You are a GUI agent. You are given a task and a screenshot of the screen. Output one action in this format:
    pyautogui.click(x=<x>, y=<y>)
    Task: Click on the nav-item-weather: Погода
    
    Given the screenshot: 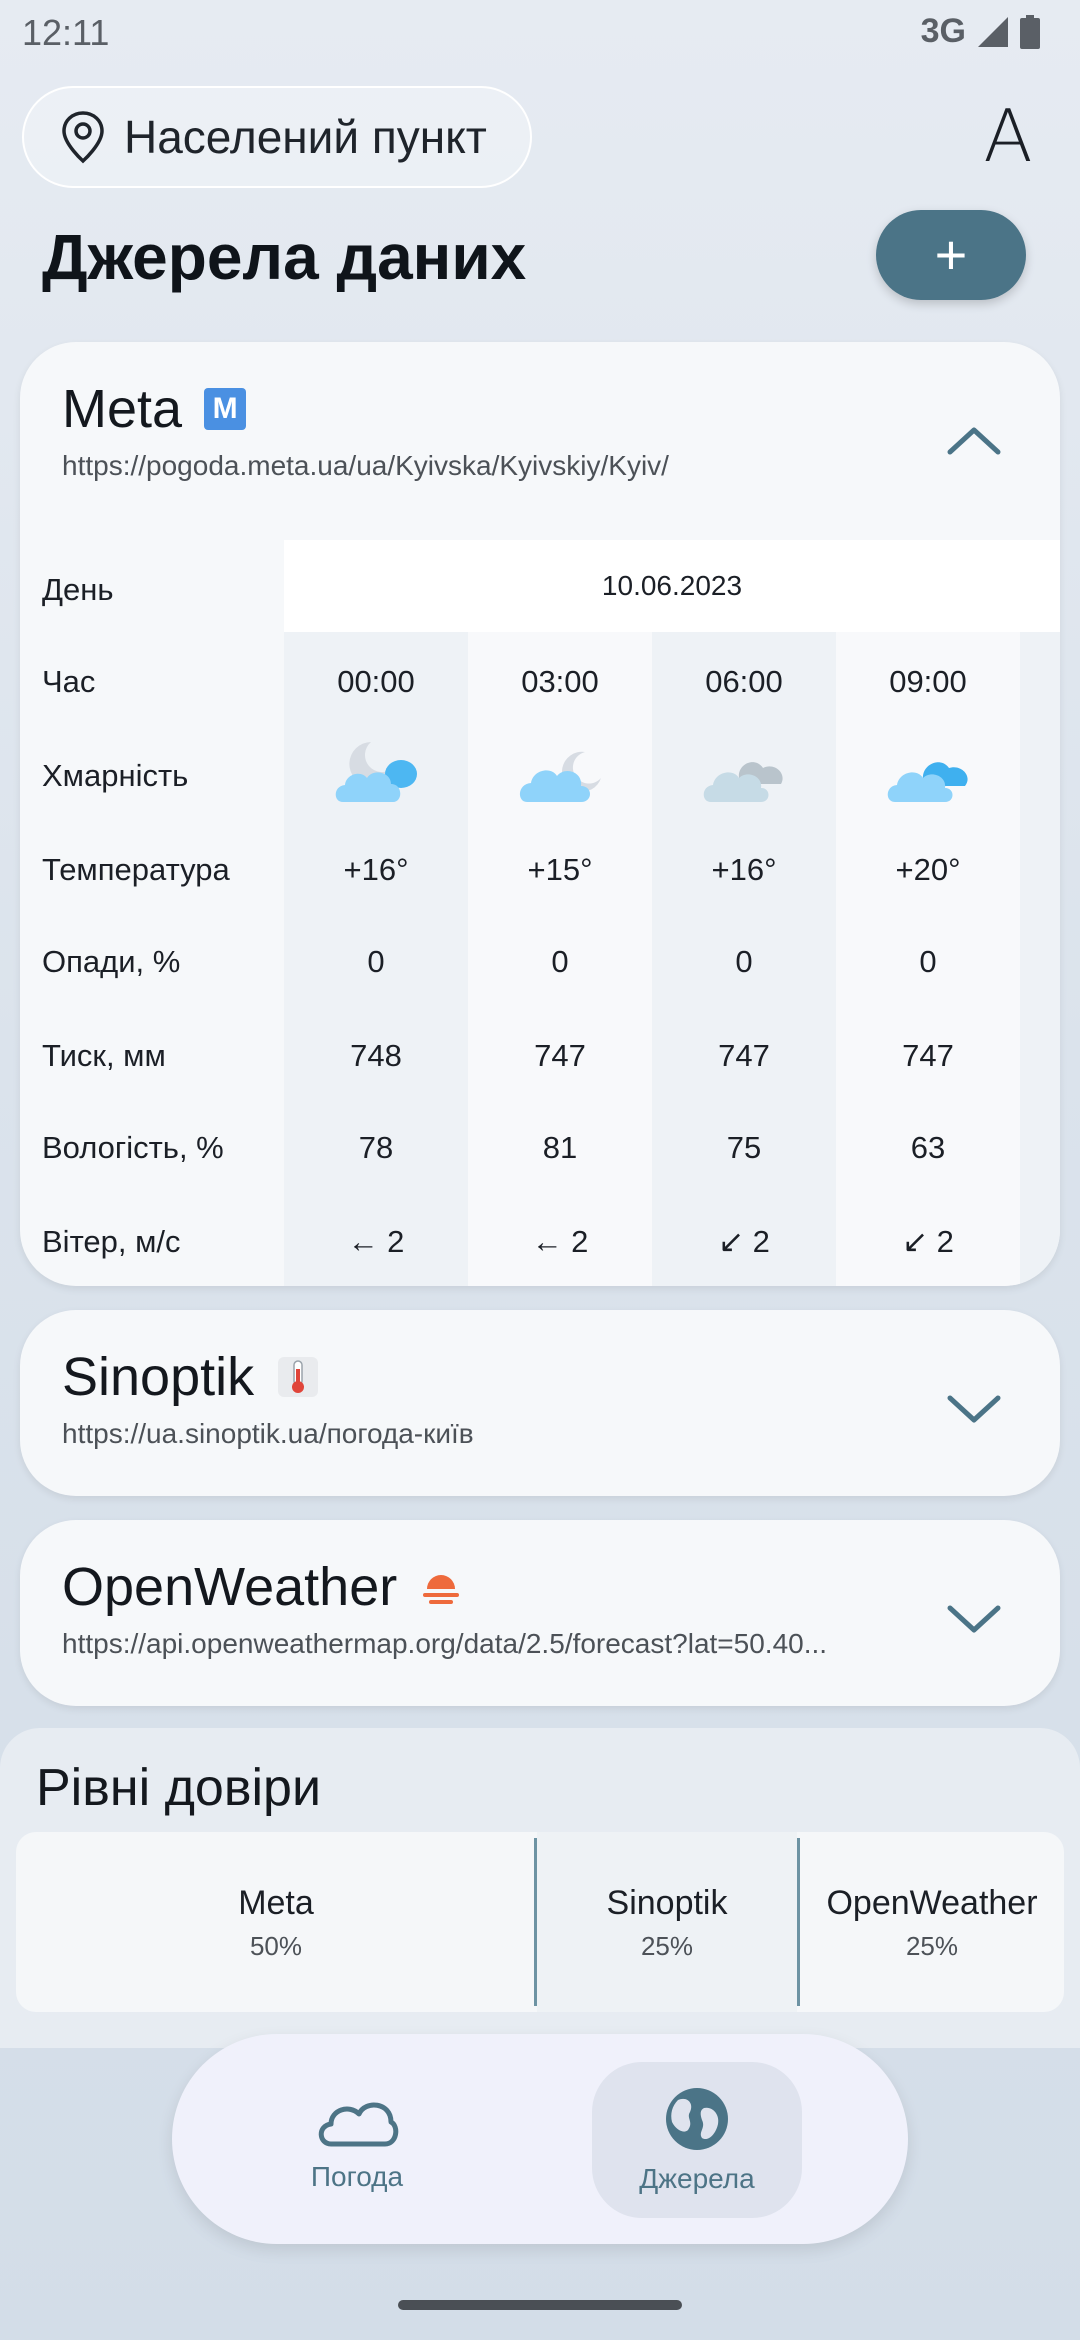 What is the action you would take?
    pyautogui.click(x=357, y=2140)
    